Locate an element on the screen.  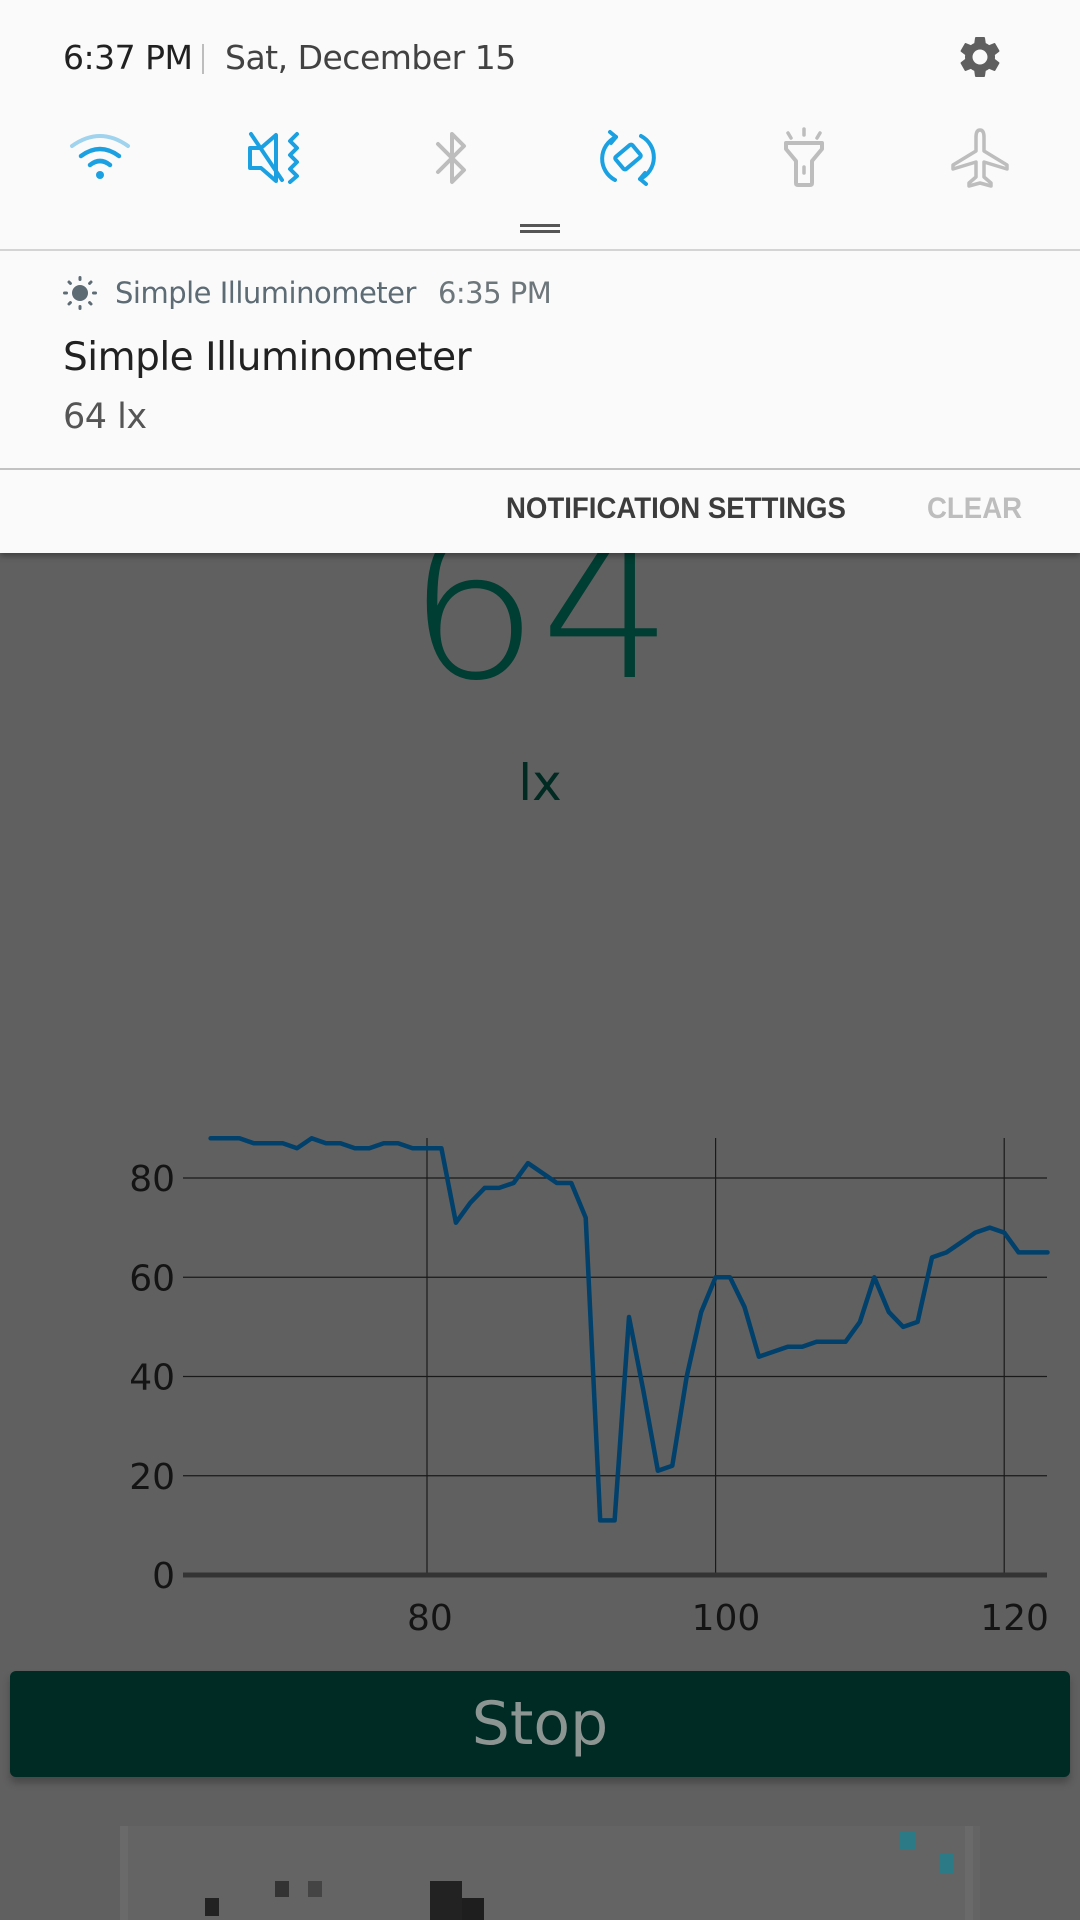
airplane-icon is located at coordinates (980, 158).